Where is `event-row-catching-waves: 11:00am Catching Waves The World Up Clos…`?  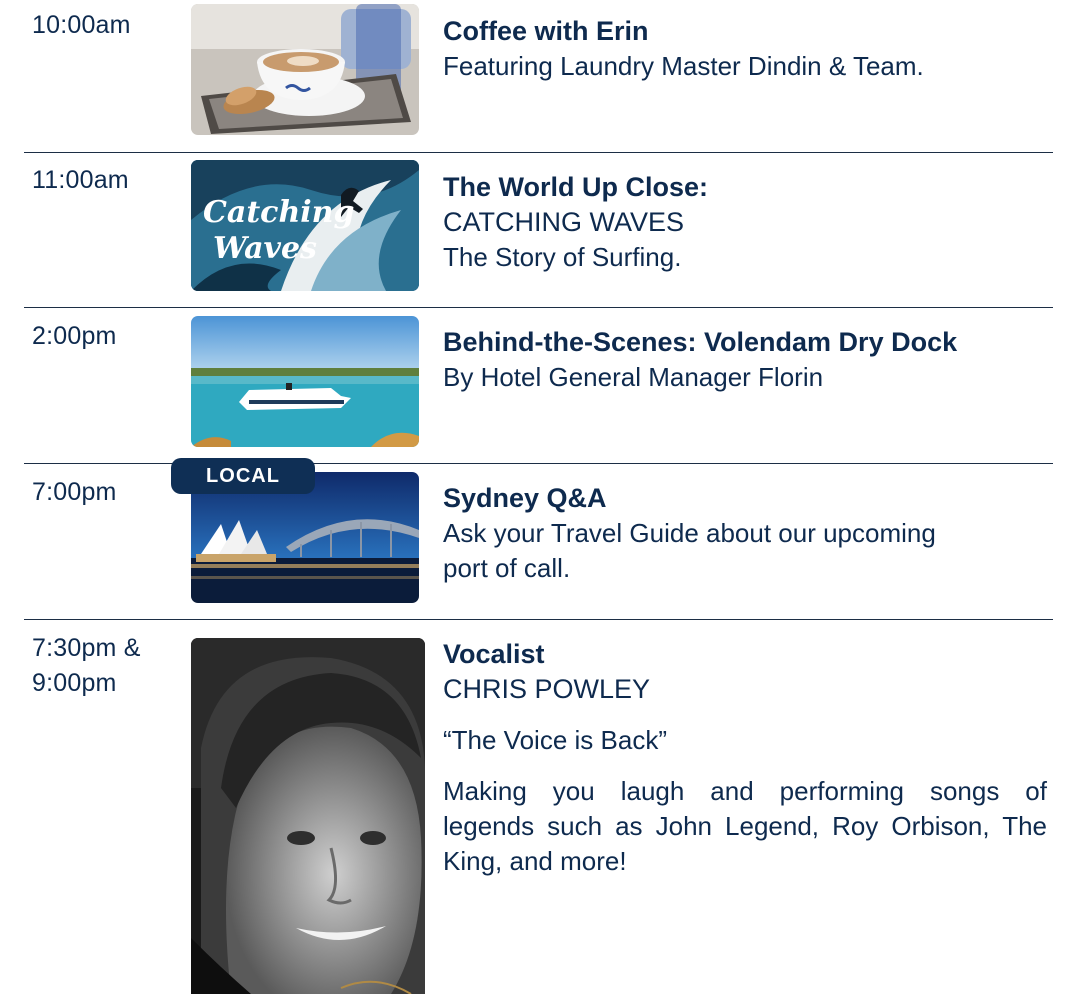 event-row-catching-waves: 11:00am Catching Waves The World Up Clos… is located at coordinates (538, 230).